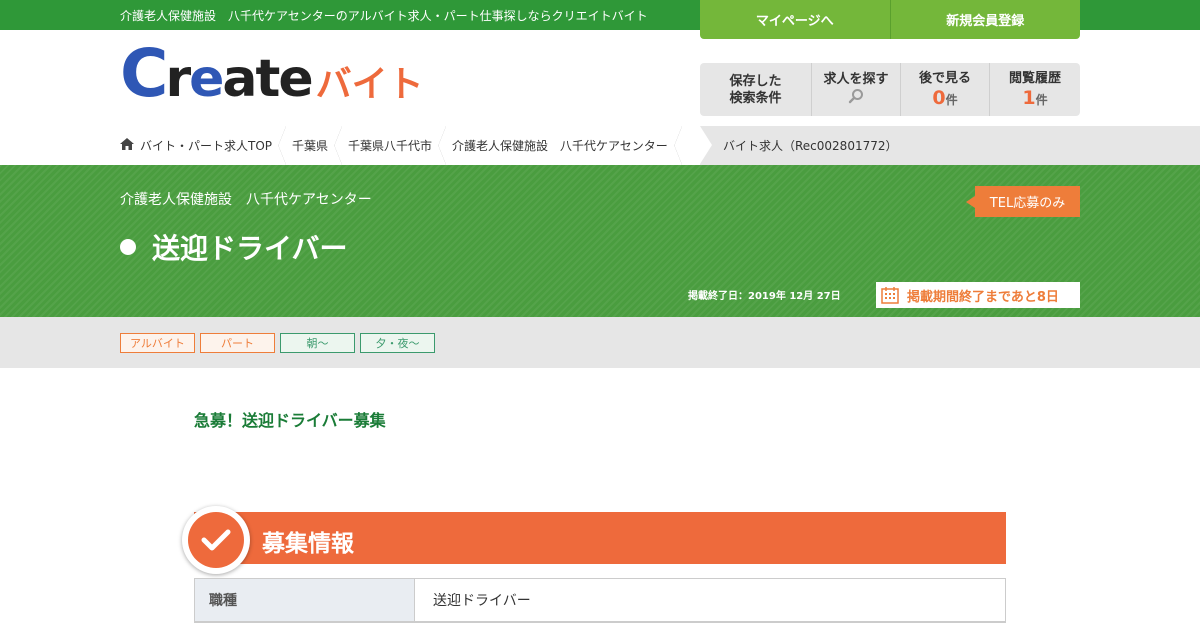  Describe the element at coordinates (178, 79) in the screenshot. I see `logo-letter-r: r` at that location.